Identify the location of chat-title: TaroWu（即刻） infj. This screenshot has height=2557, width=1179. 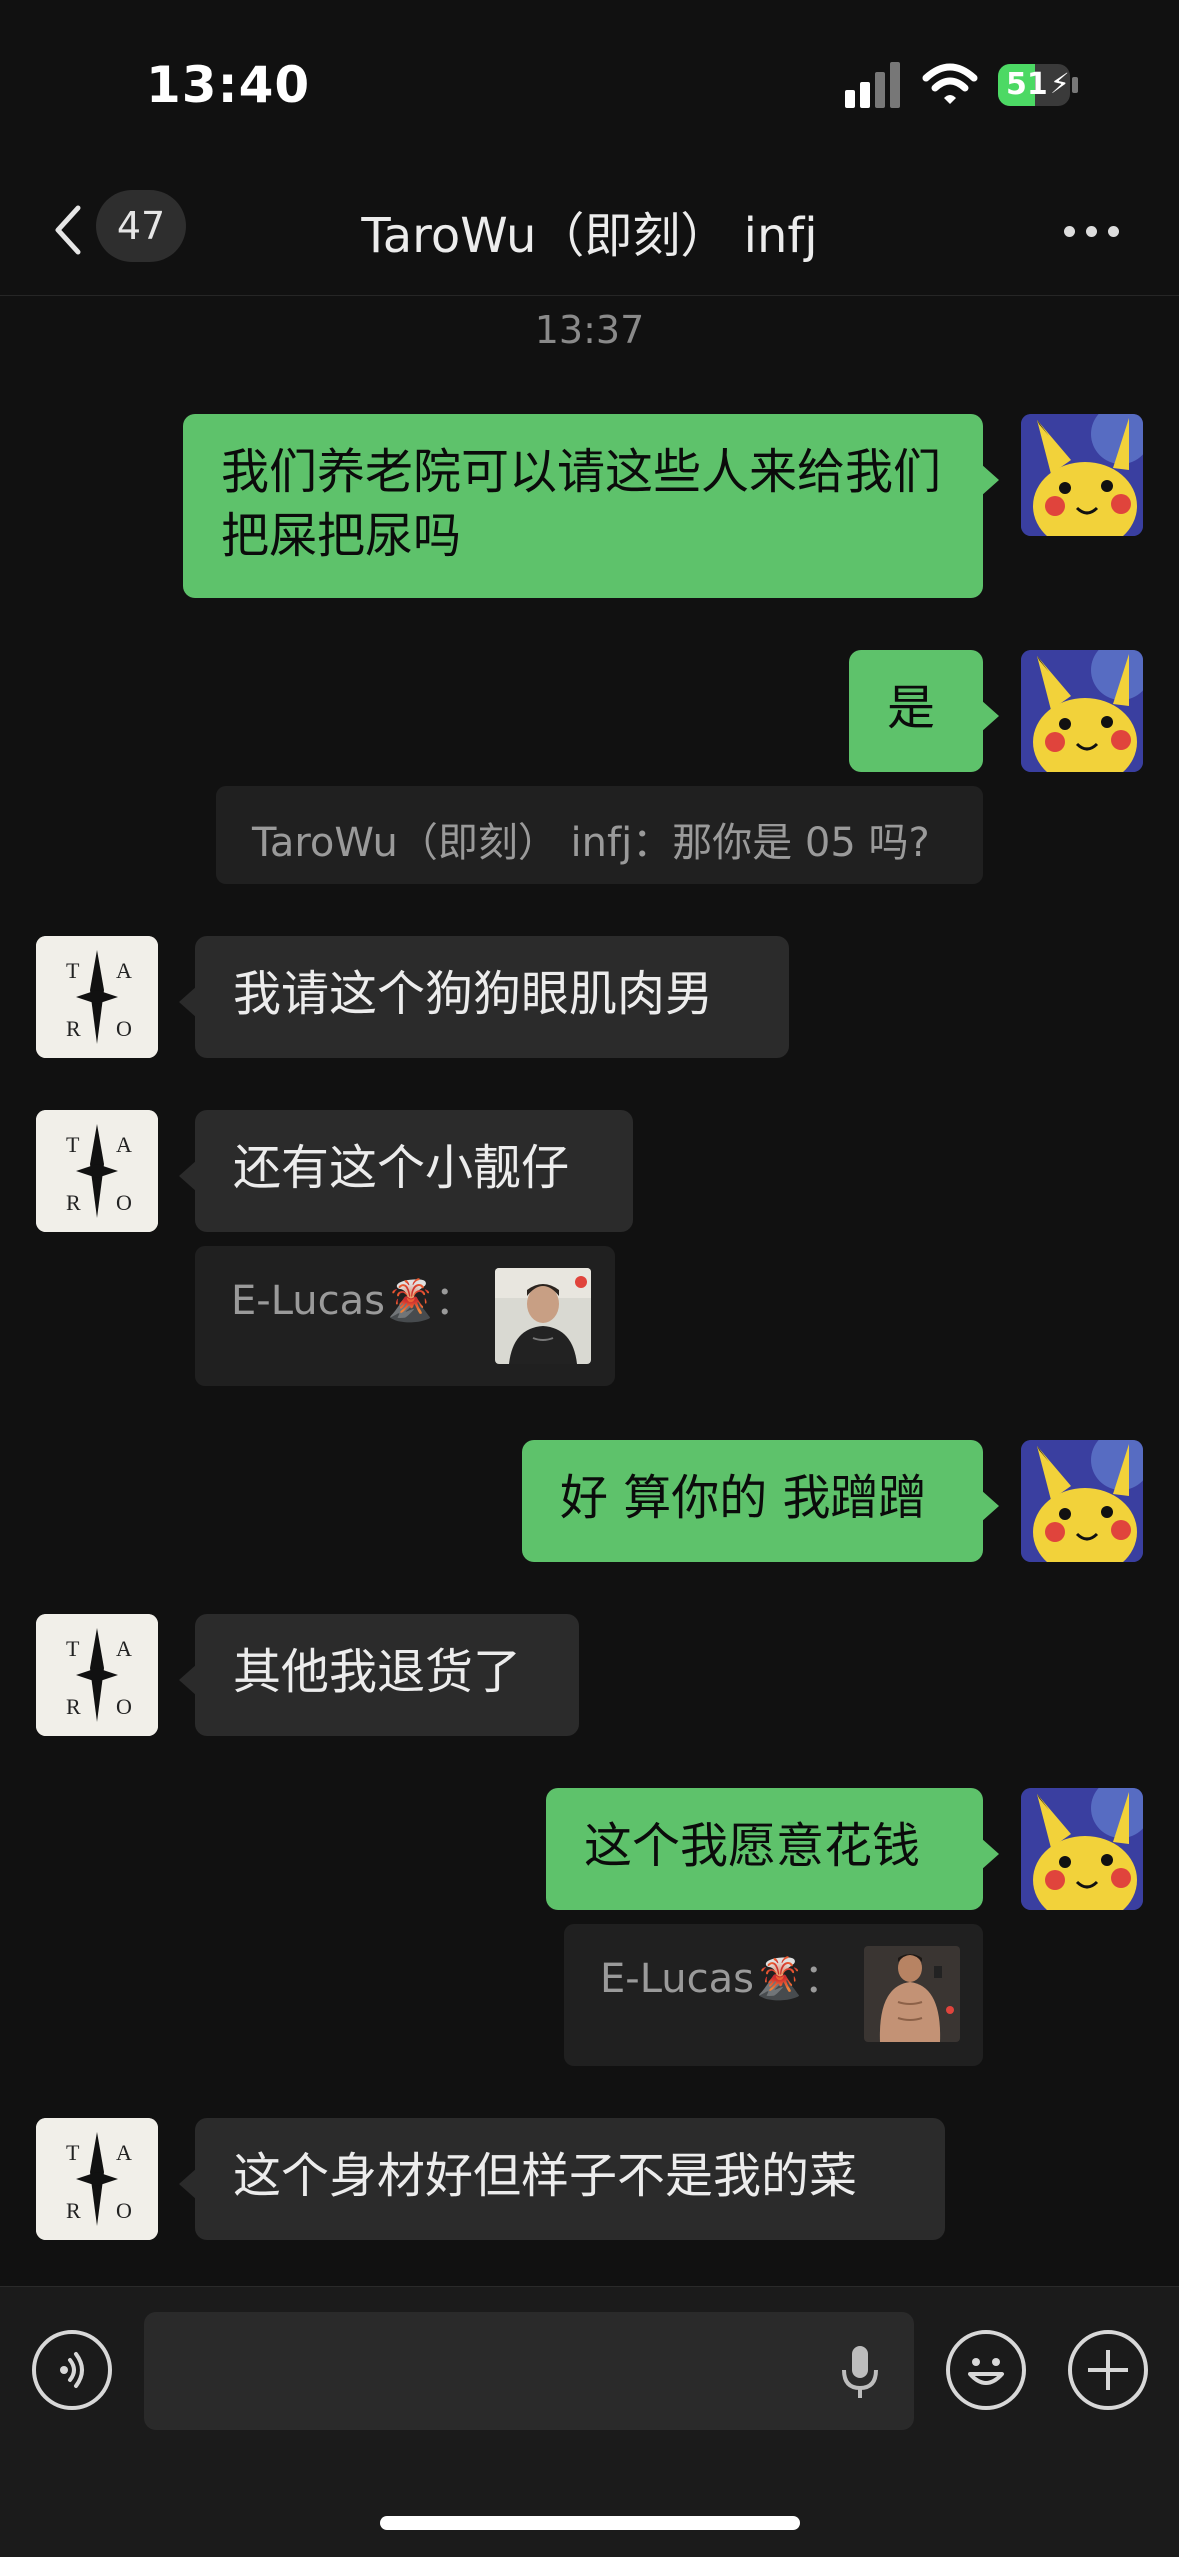
(589, 236).